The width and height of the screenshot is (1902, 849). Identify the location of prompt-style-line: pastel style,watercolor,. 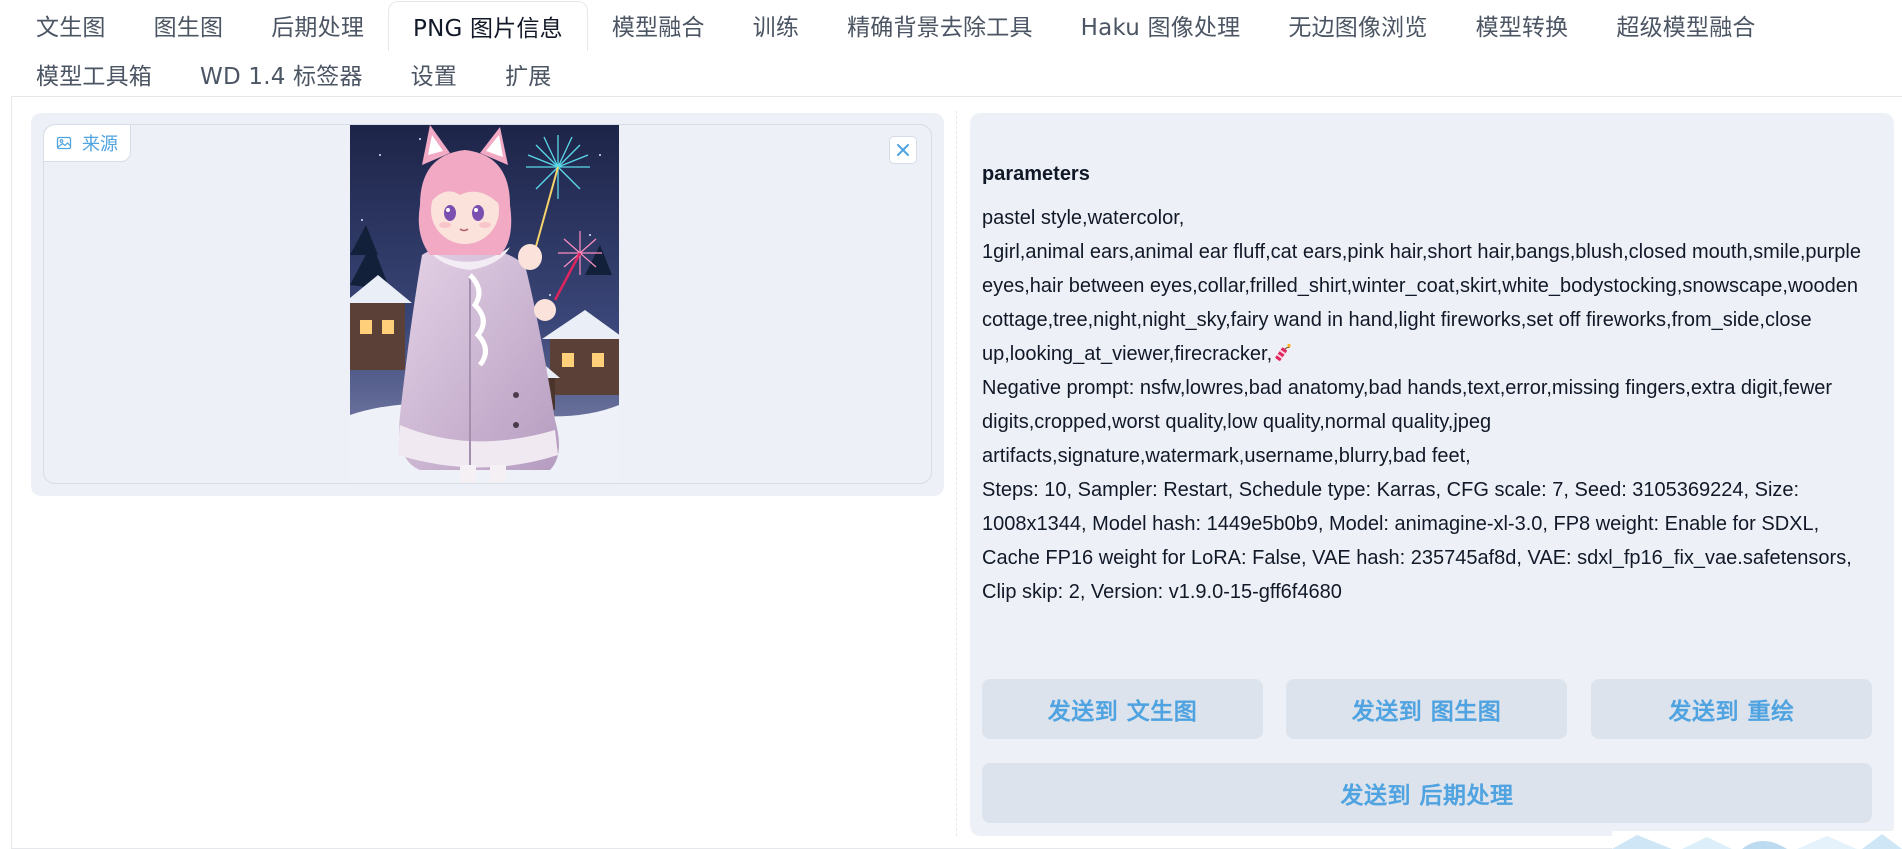
(1083, 218).